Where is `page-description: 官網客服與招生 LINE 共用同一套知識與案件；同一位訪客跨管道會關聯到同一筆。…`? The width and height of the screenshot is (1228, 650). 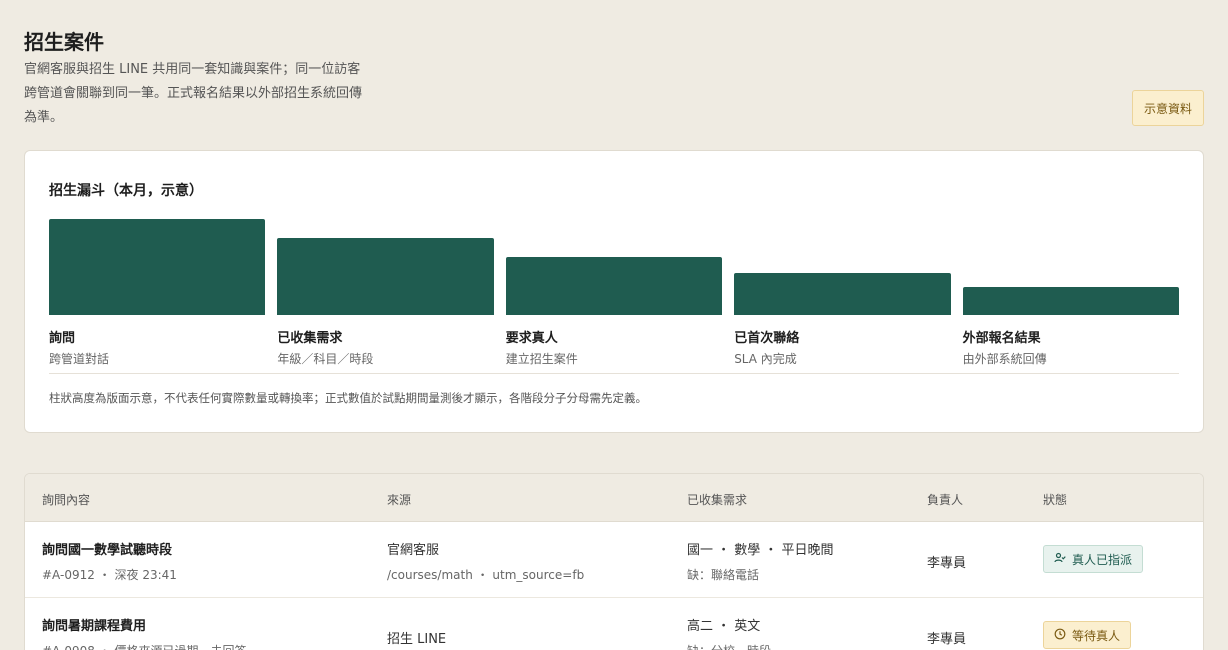 page-description: 官網客服與招生 LINE 共用同一套知識與案件；同一位訪客跨管道會關聯到同一筆。… is located at coordinates (193, 93).